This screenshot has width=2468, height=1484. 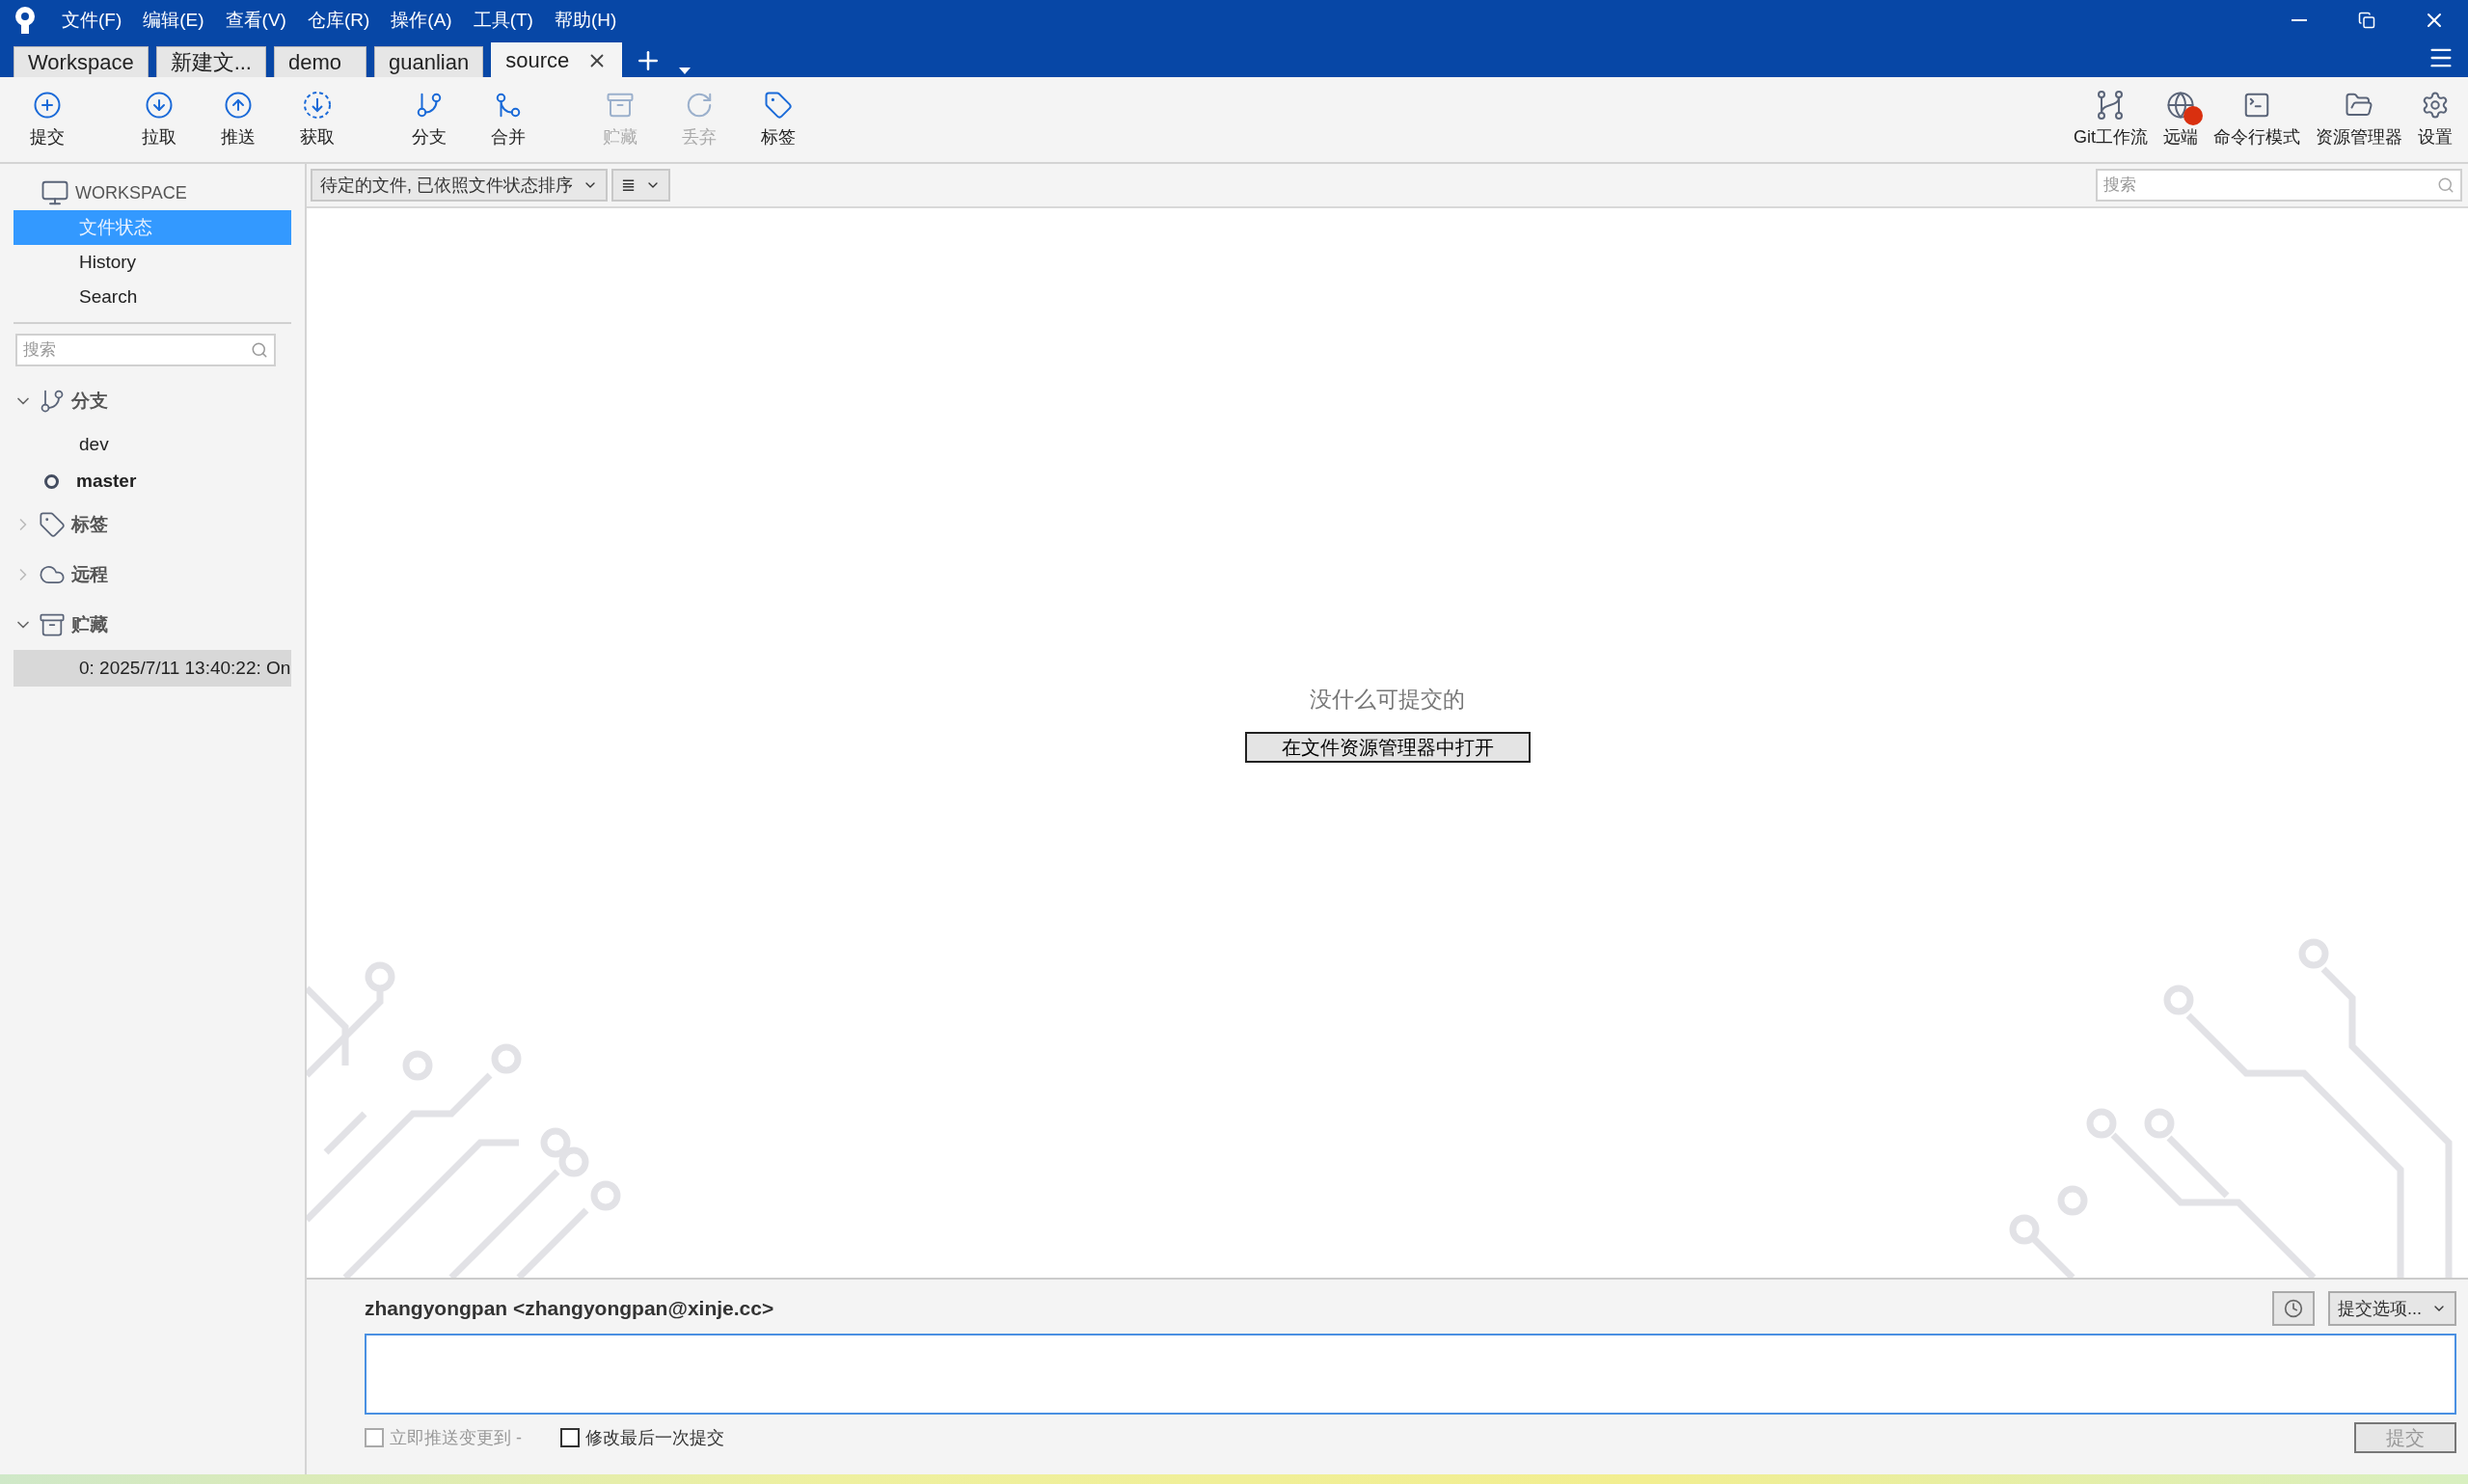 What do you see at coordinates (2279, 185) in the screenshot?
I see `file-search-field: 搜索` at bounding box center [2279, 185].